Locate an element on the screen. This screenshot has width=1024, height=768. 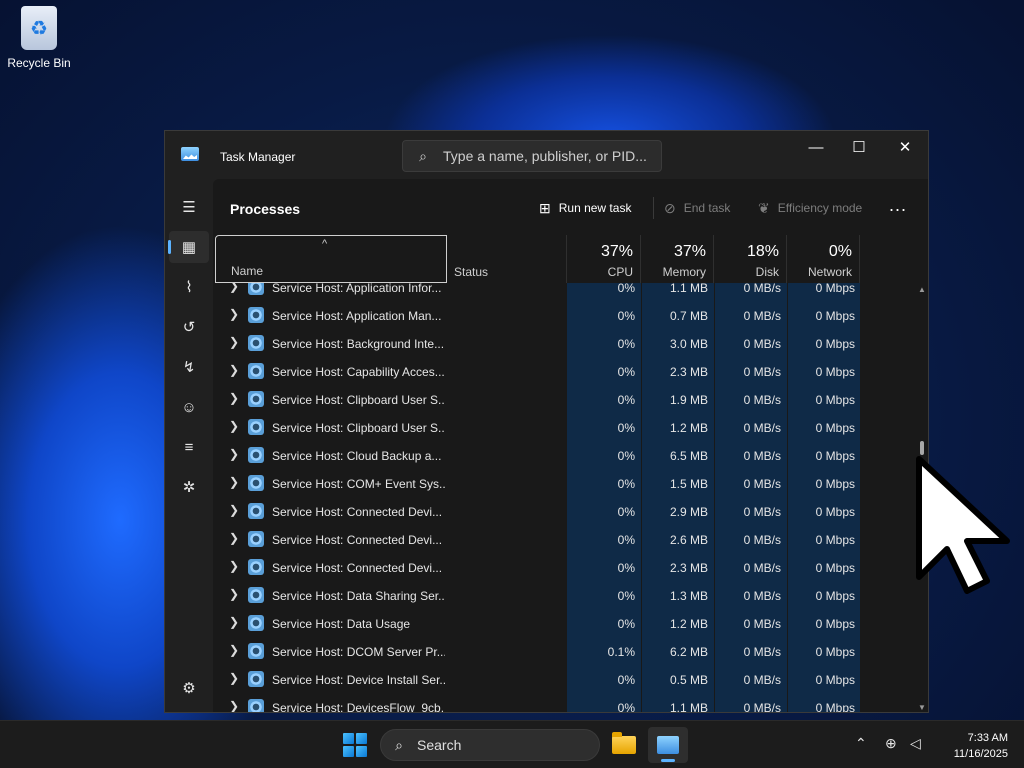
network-icon: ⊕ is located at coordinates (891, 743).